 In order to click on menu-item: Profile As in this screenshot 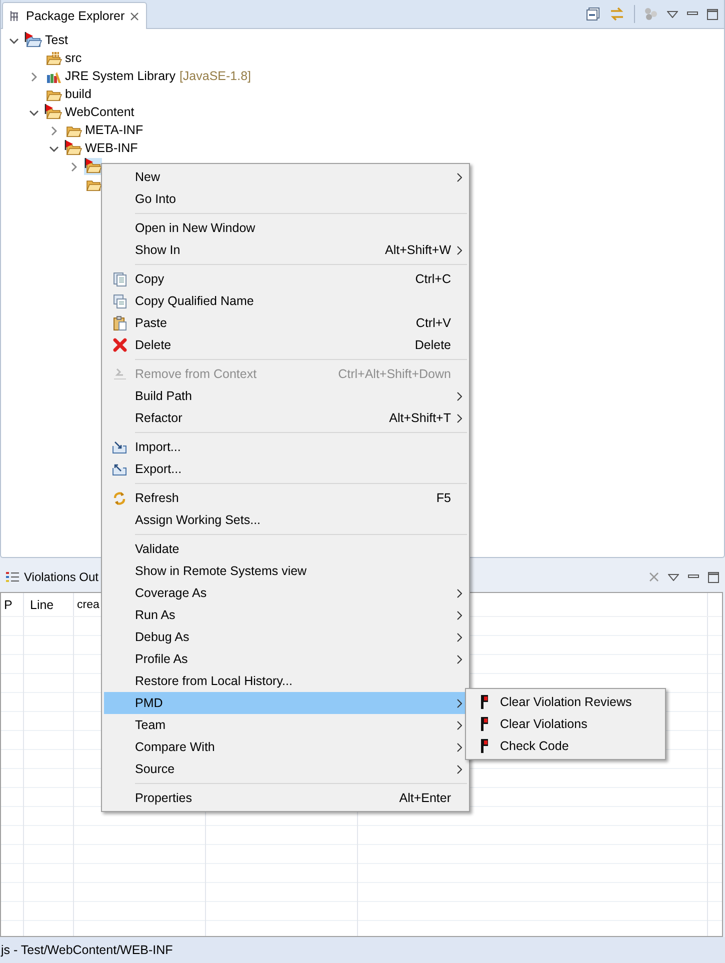, I will do `click(285, 659)`.